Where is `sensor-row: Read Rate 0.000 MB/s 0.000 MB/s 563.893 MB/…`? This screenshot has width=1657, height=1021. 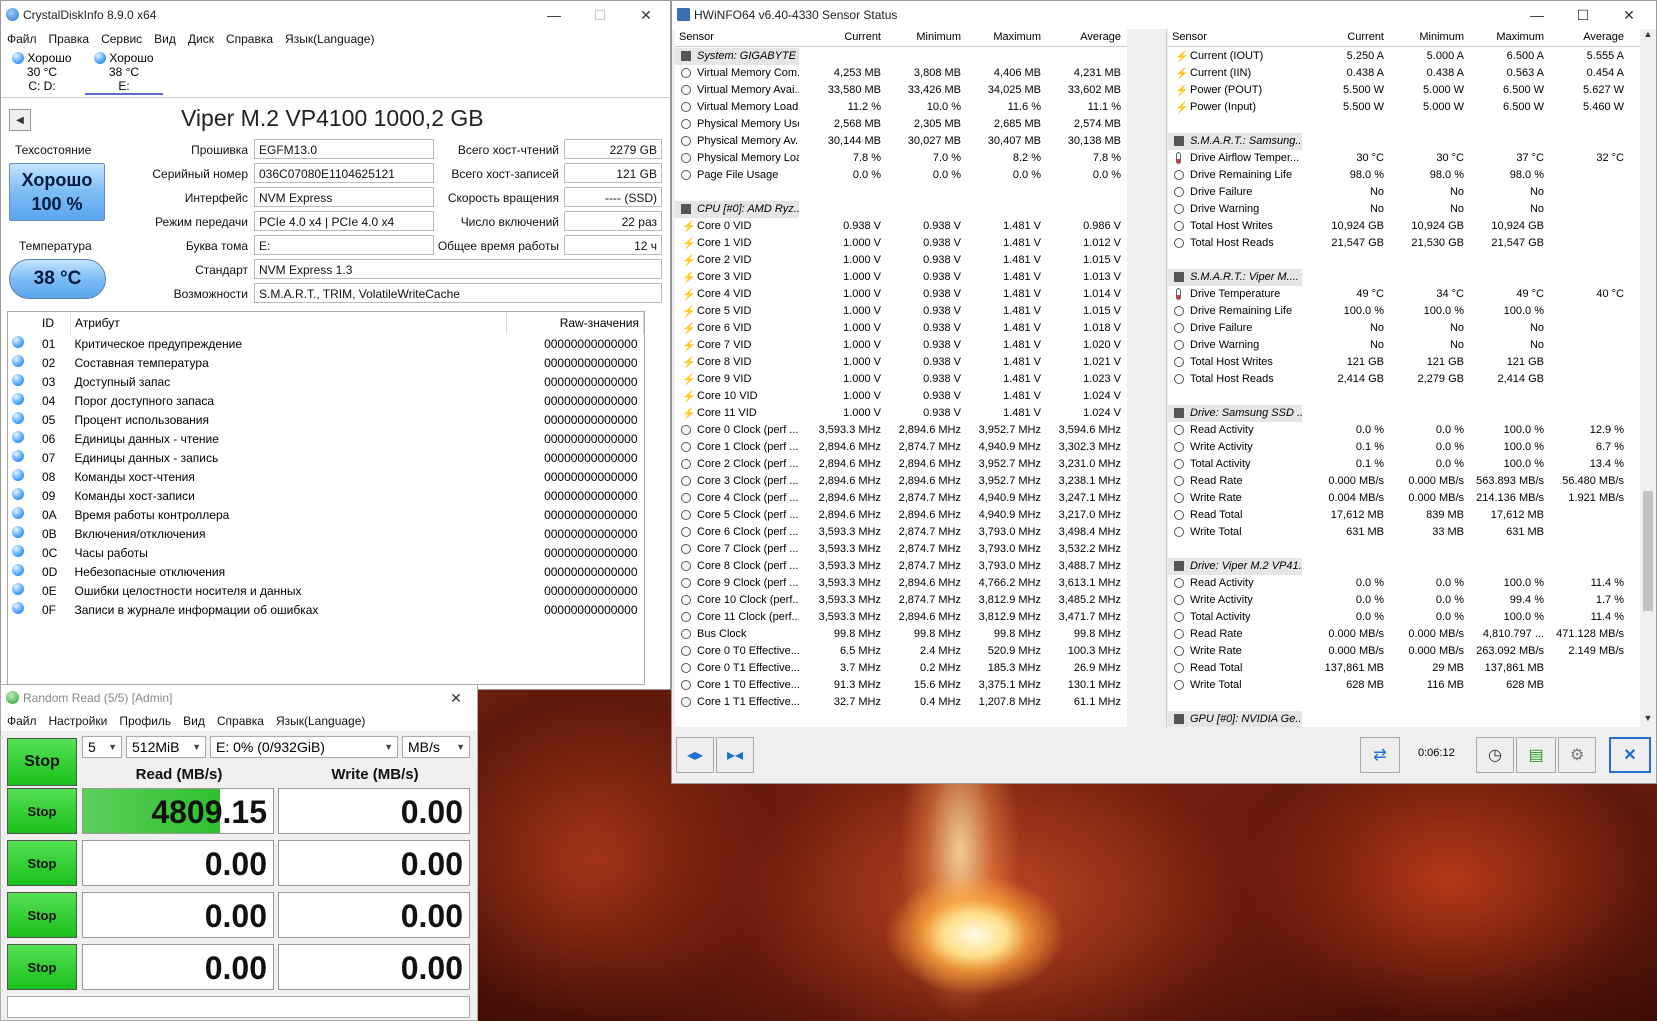 sensor-row: Read Rate 0.000 MB/s 0.000 MB/s 563.893 MB/… is located at coordinates (1404, 481).